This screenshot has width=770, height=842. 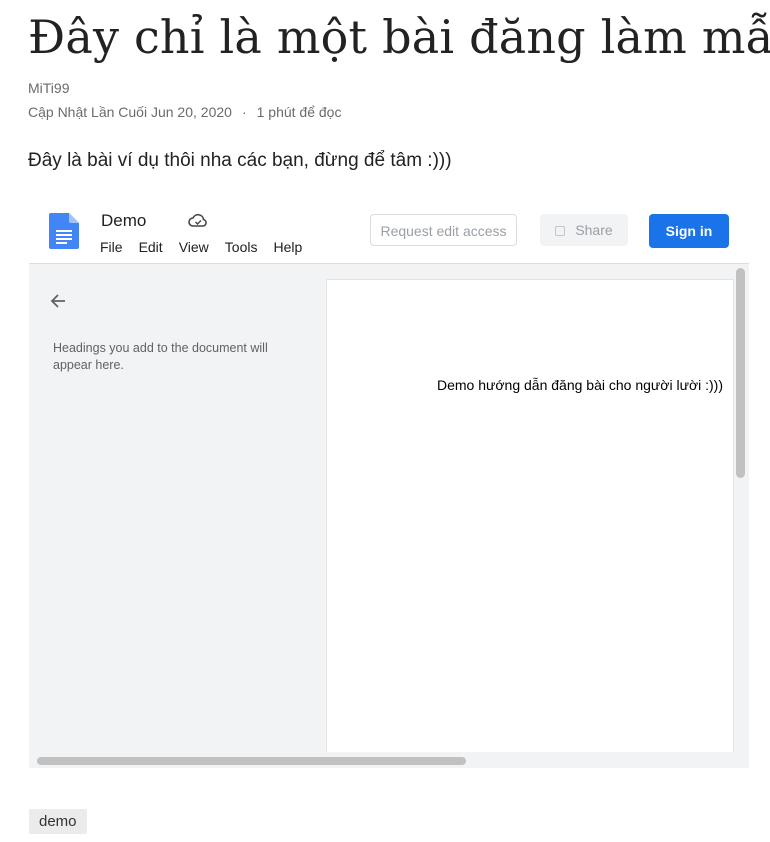 I want to click on updated-date: Cập Nhật Lần Cuối Jun 20, 2020, so click(x=130, y=112).